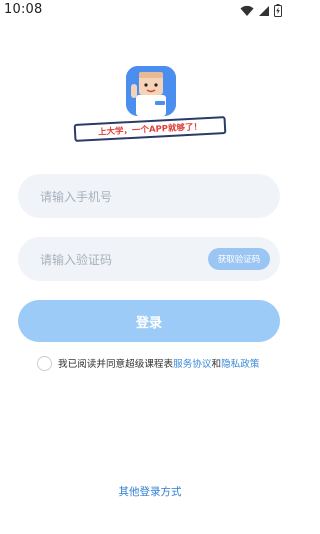  I want to click on status-time: 10:08, so click(23, 9).